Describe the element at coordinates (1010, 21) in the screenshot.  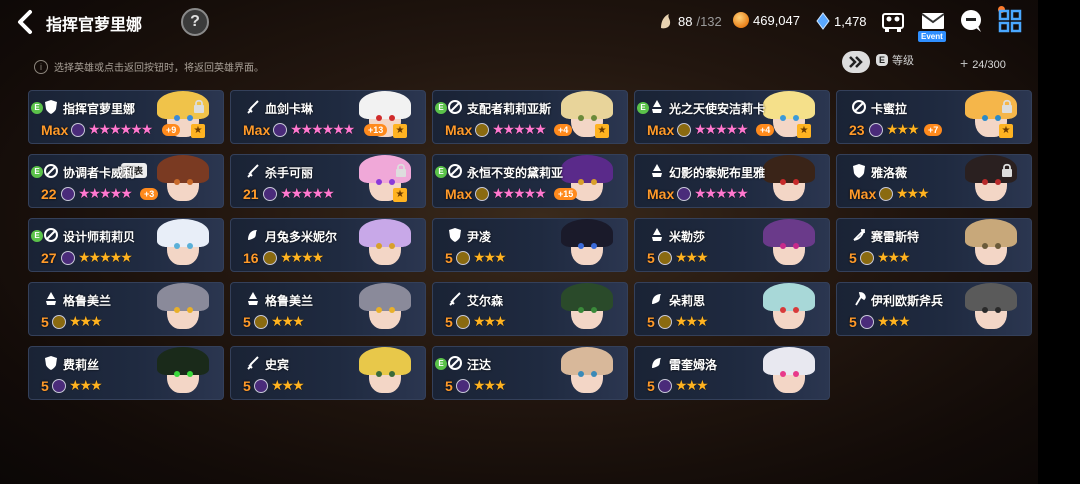
I see `grid-menu-icon` at that location.